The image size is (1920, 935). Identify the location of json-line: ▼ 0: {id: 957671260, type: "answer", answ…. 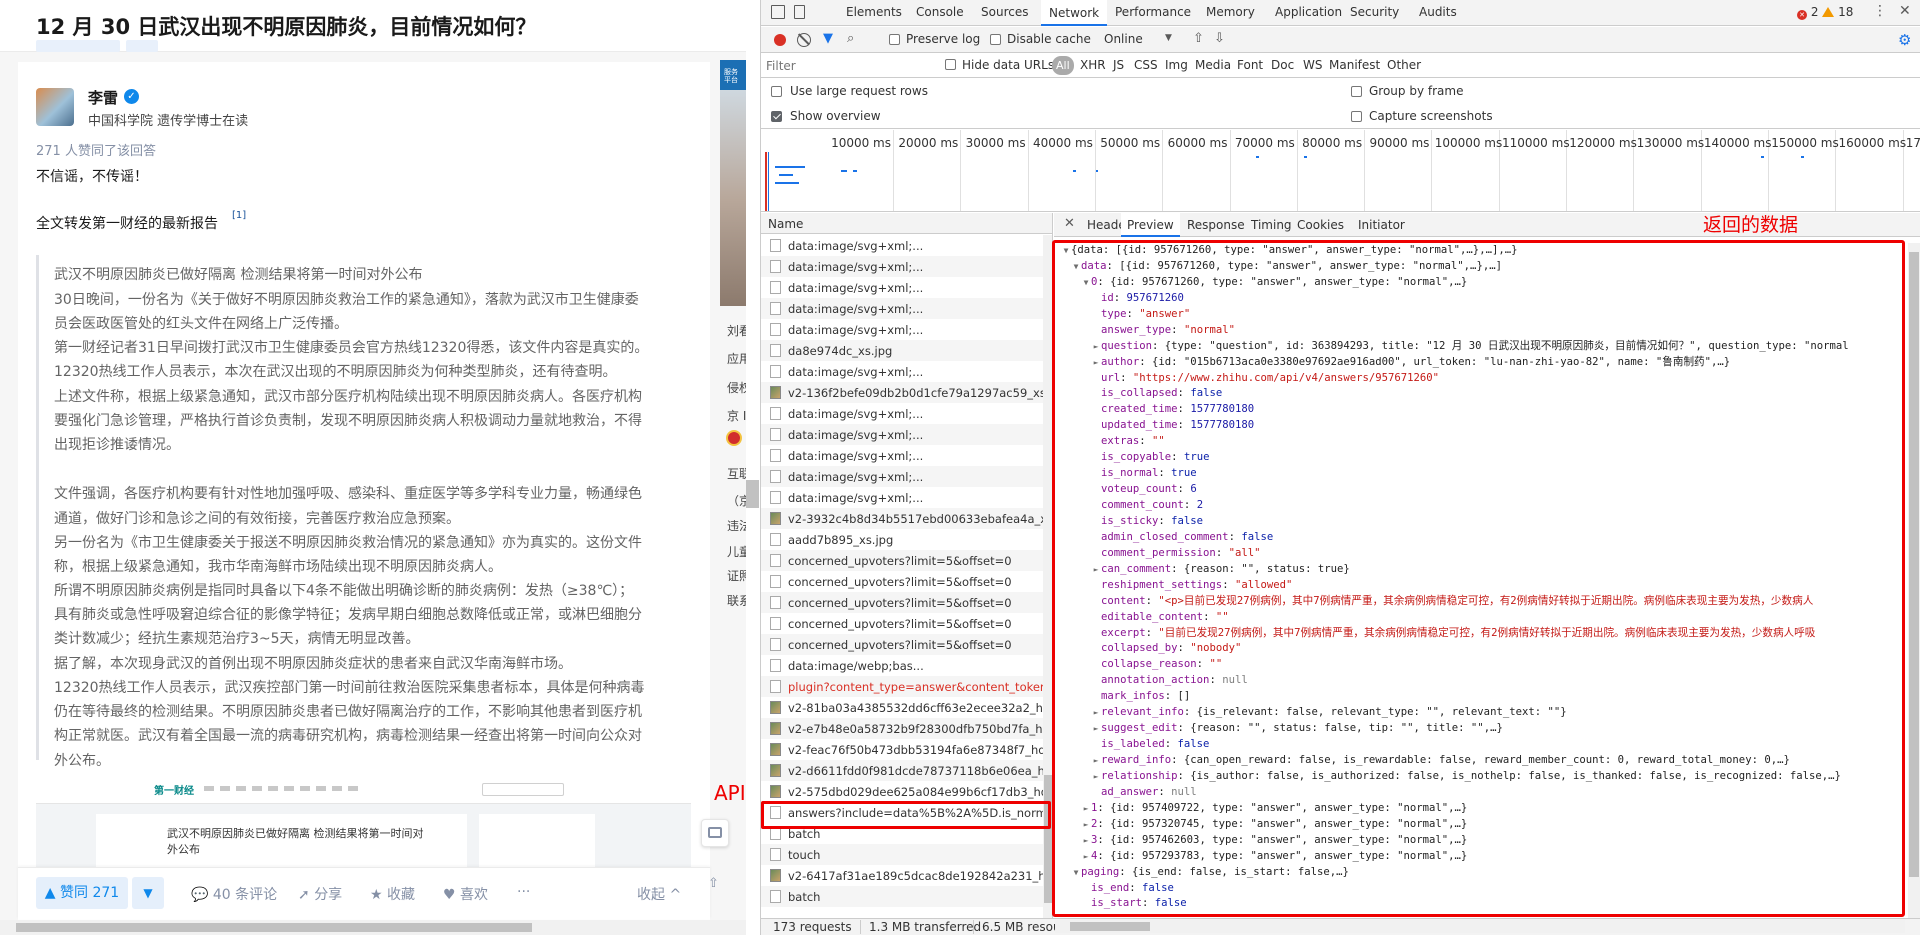
(1477, 283).